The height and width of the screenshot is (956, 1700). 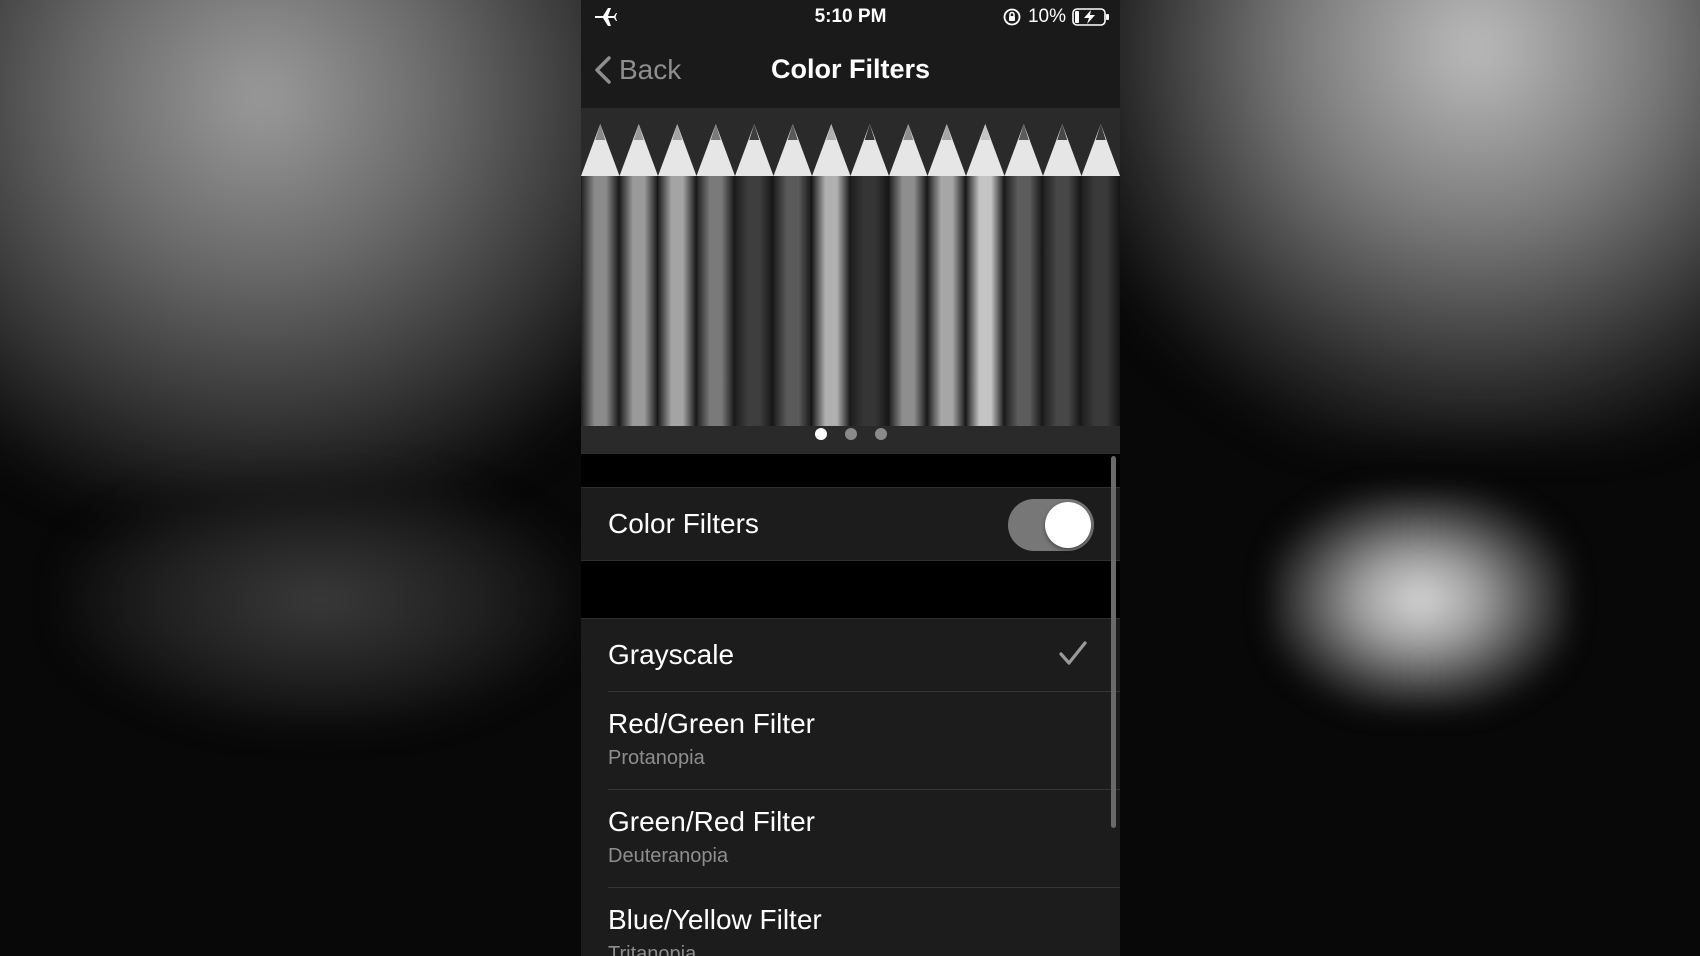 I want to click on filter-name: Red/Green Filter, so click(x=711, y=723).